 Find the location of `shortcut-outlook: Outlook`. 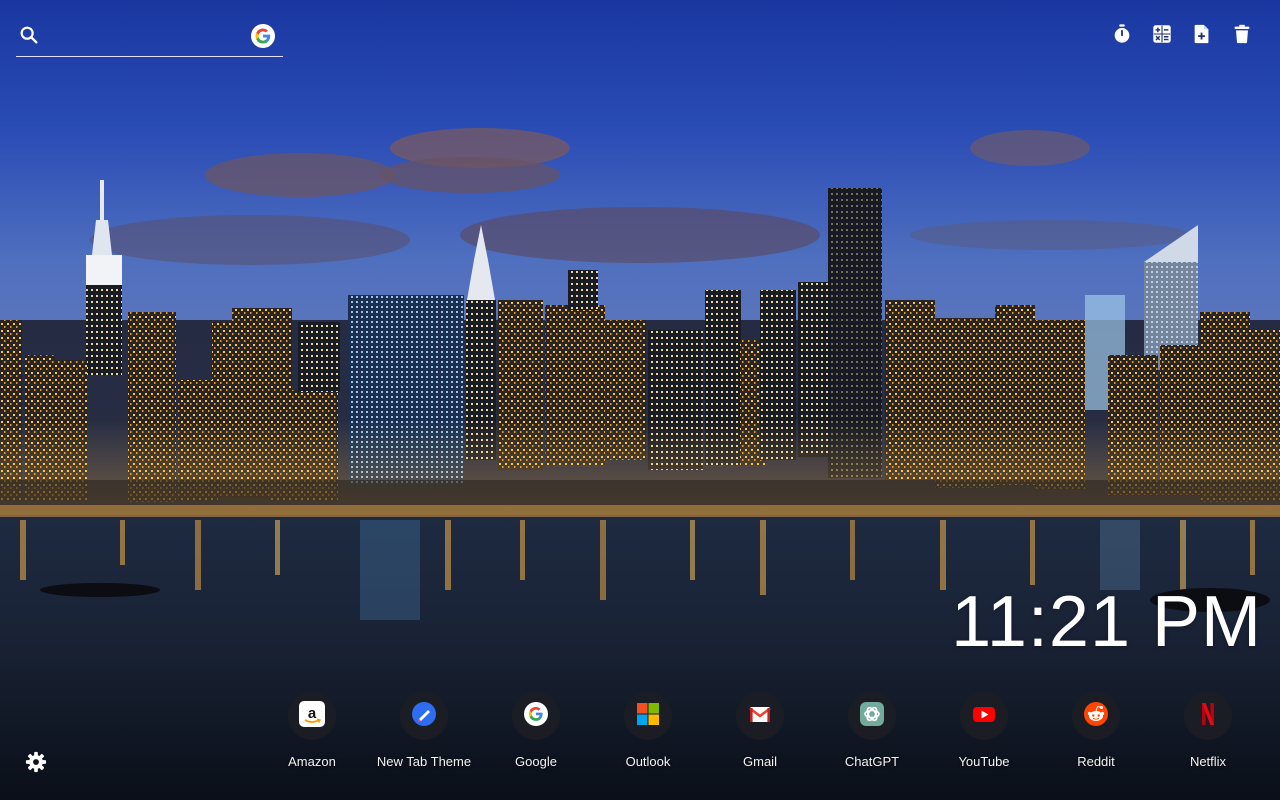

shortcut-outlook: Outlook is located at coordinates (648, 734).